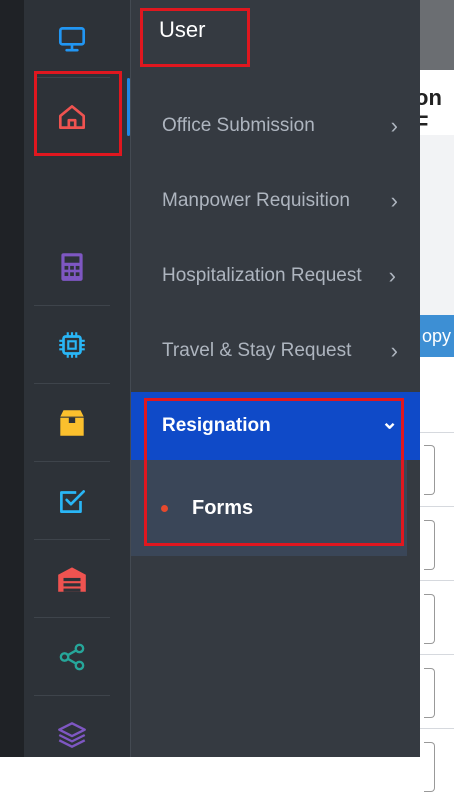 Image resolution: width=454 pixels, height=792 pixels. Describe the element at coordinates (274, 472) in the screenshot. I see `highlight-box-resignation` at that location.